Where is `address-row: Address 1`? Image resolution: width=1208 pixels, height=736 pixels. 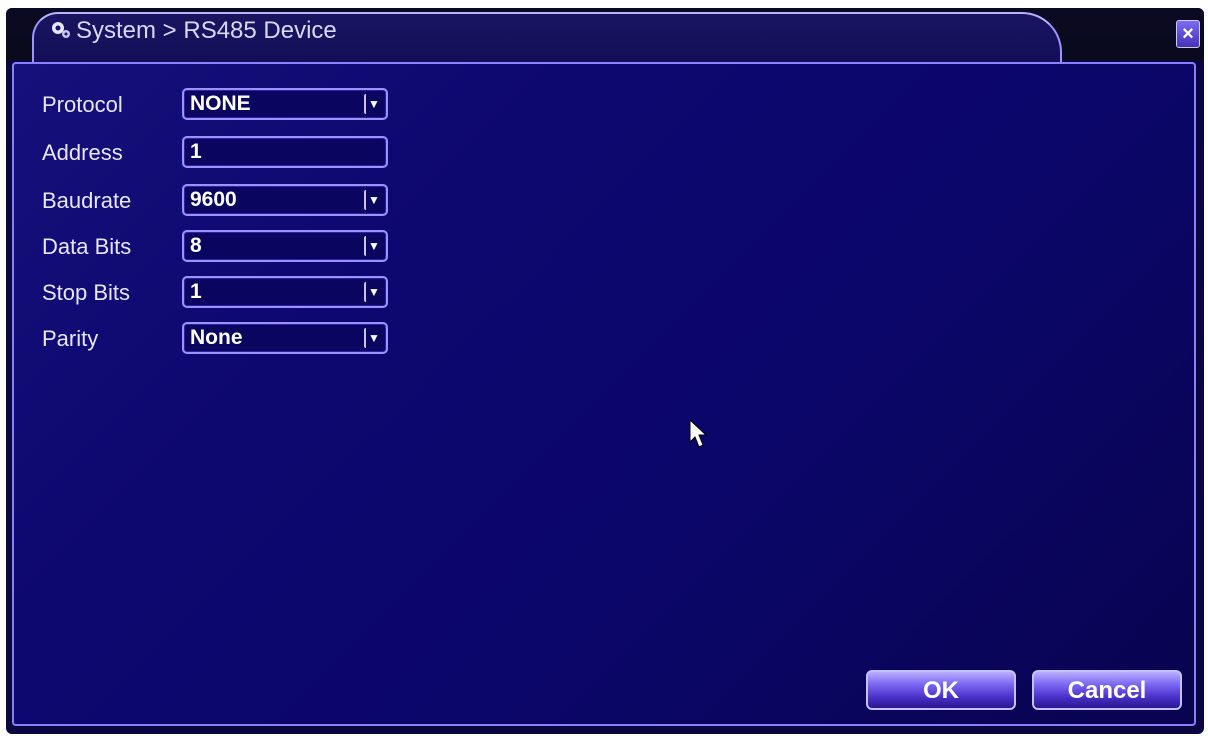 address-row: Address 1 is located at coordinates (224, 153).